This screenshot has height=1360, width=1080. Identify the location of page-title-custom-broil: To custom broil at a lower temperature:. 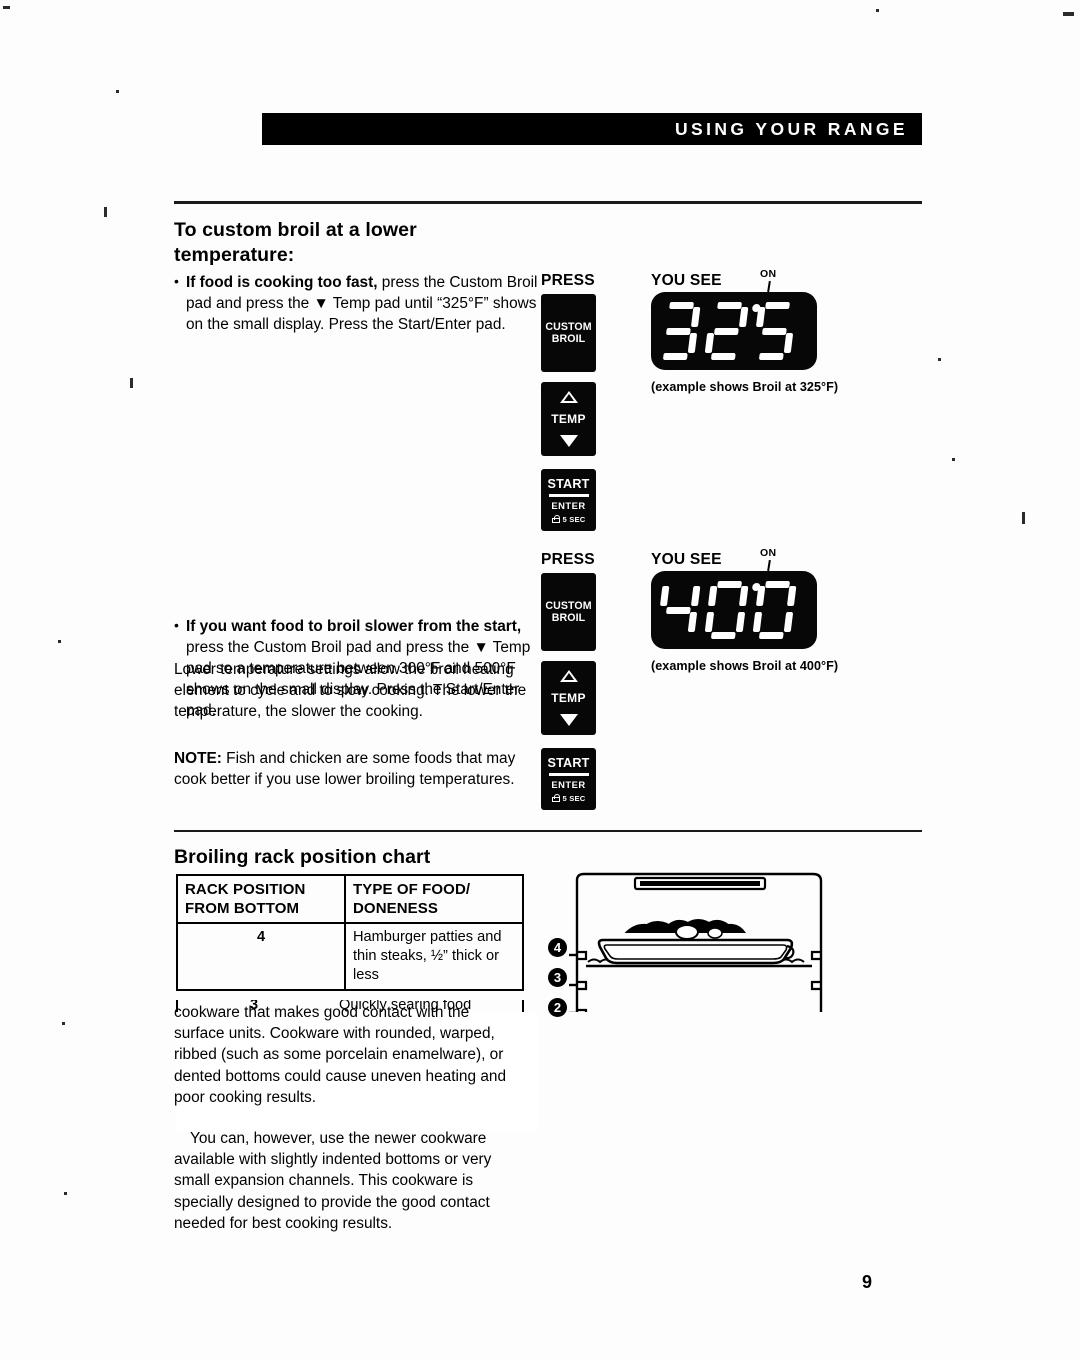
(295, 242).